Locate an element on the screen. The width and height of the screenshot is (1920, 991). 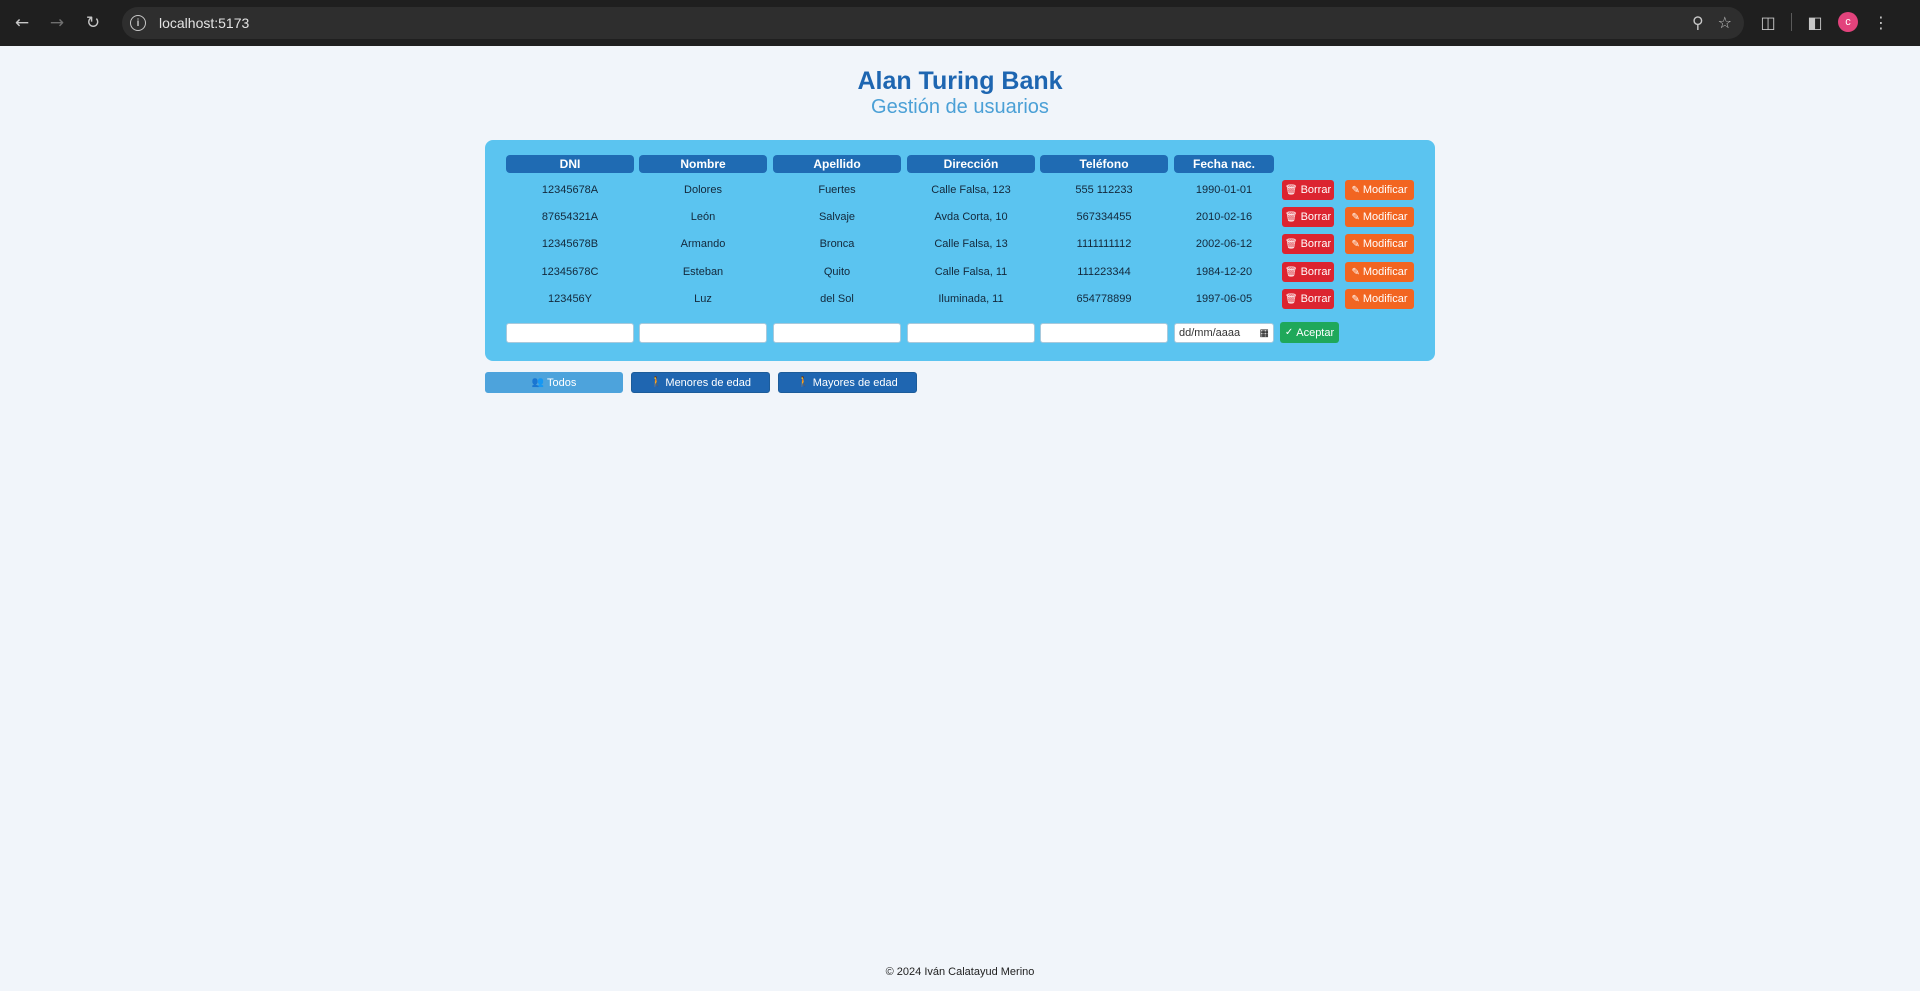
toolbar-separator is located at coordinates (1791, 22).